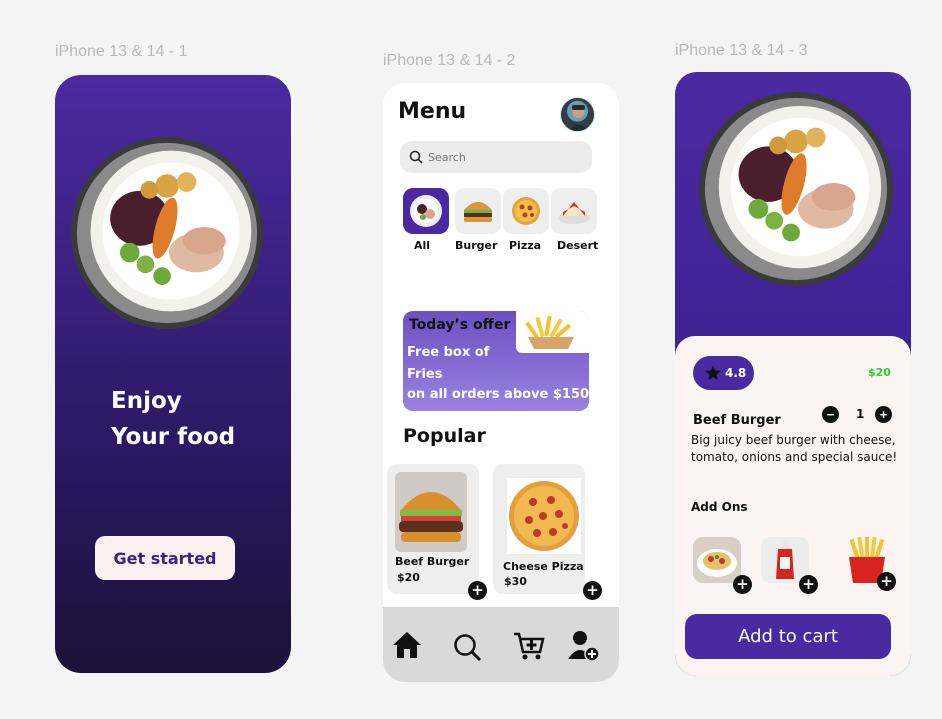 The image size is (942, 719). Describe the element at coordinates (476, 245) in the screenshot. I see `category-label-burger: Burger` at that location.